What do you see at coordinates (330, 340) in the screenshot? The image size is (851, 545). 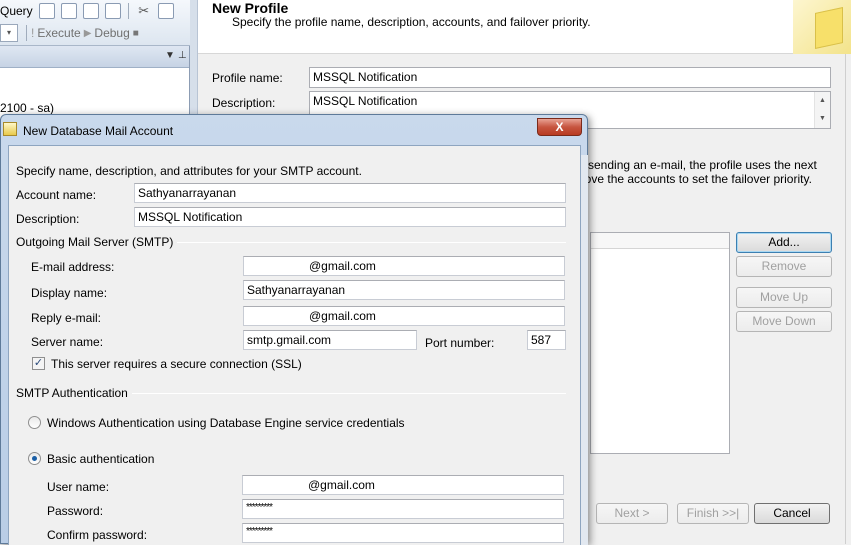 I see `server-name-field: smtp.gmail.com` at bounding box center [330, 340].